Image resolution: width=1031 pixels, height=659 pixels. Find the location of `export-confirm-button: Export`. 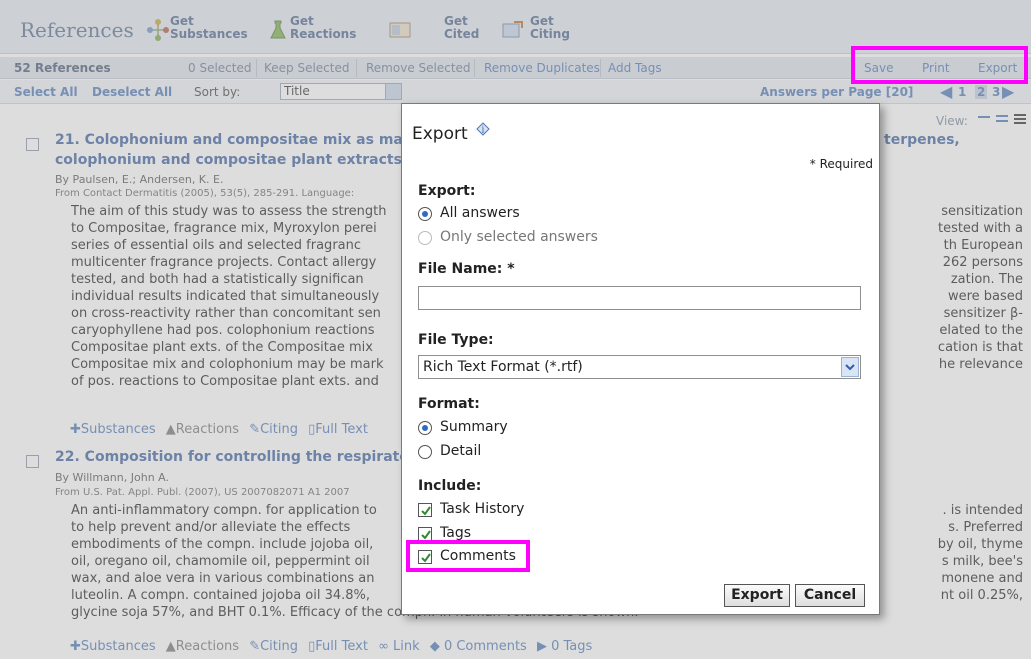

export-confirm-button: Export is located at coordinates (757, 595).